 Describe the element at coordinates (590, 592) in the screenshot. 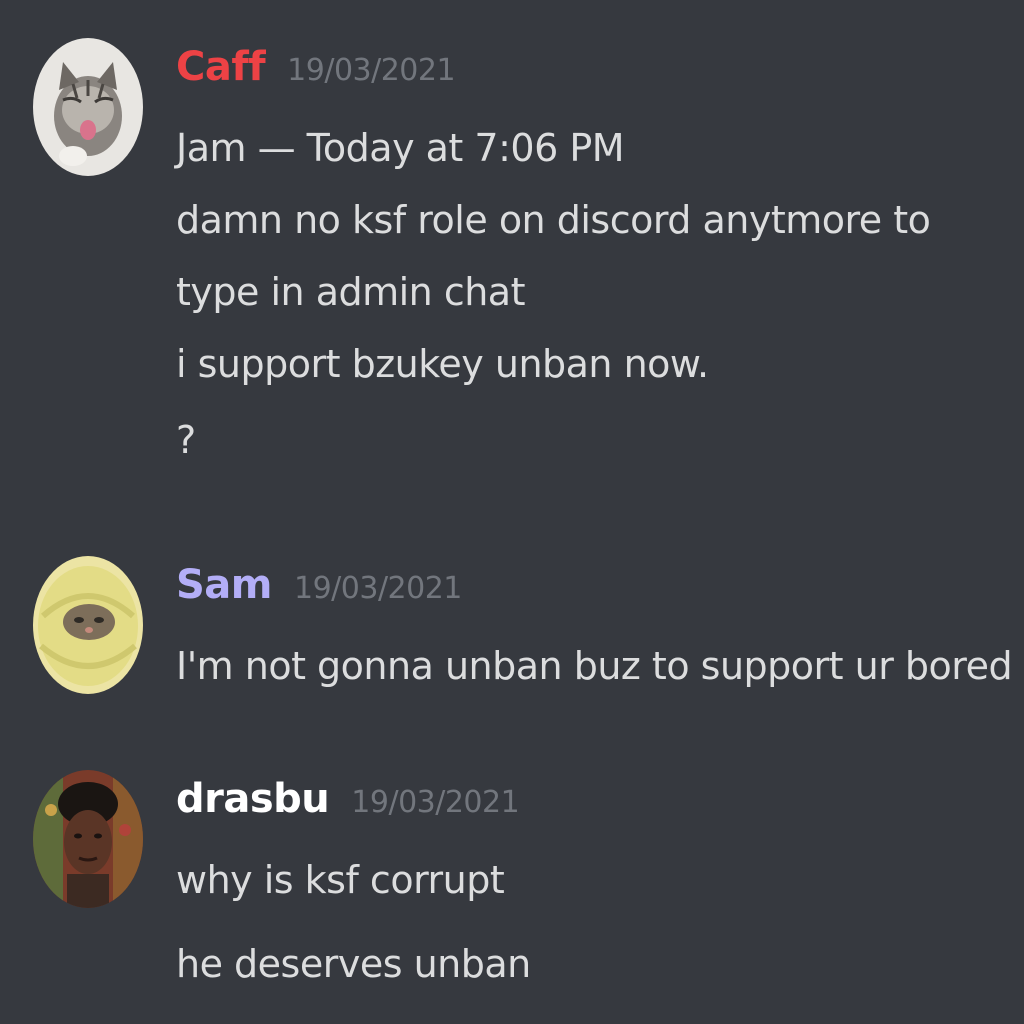

I see `message-header: Sam 19/03/2021` at that location.